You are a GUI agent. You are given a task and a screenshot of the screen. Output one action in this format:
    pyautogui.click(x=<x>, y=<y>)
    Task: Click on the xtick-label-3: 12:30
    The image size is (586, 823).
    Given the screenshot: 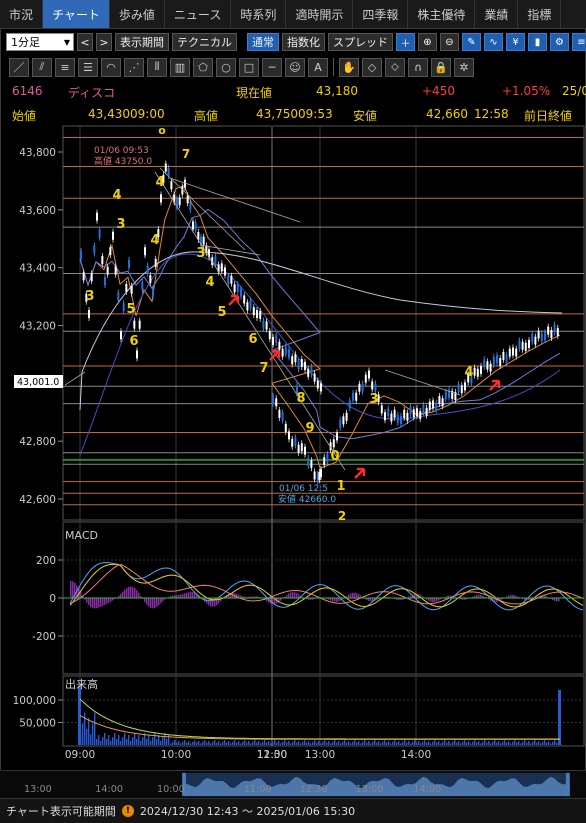 What is the action you would take?
    pyautogui.click(x=272, y=755)
    